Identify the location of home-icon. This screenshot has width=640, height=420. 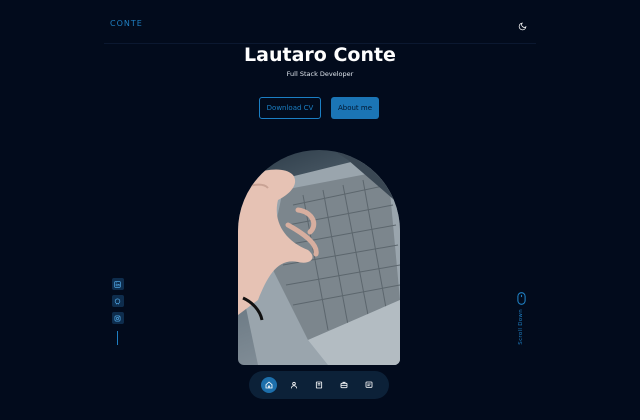
(269, 385).